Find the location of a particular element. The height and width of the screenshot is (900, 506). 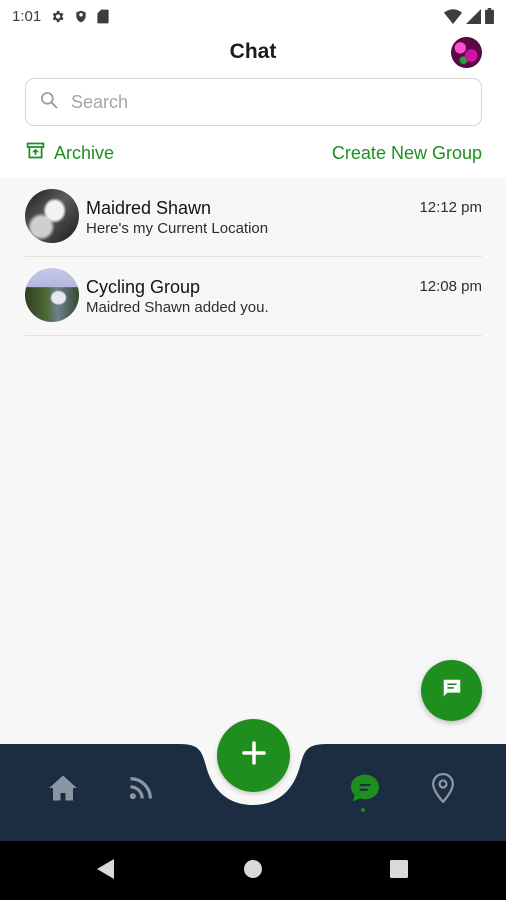

nav-location is located at coordinates (443, 790).